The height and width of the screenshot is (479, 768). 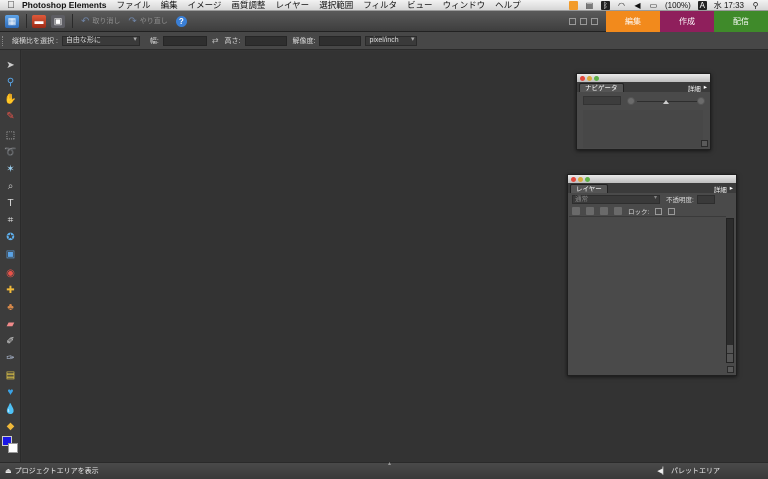 What do you see at coordinates (10, 135) in the screenshot?
I see `marquee-tool-icon: ⬚` at bounding box center [10, 135].